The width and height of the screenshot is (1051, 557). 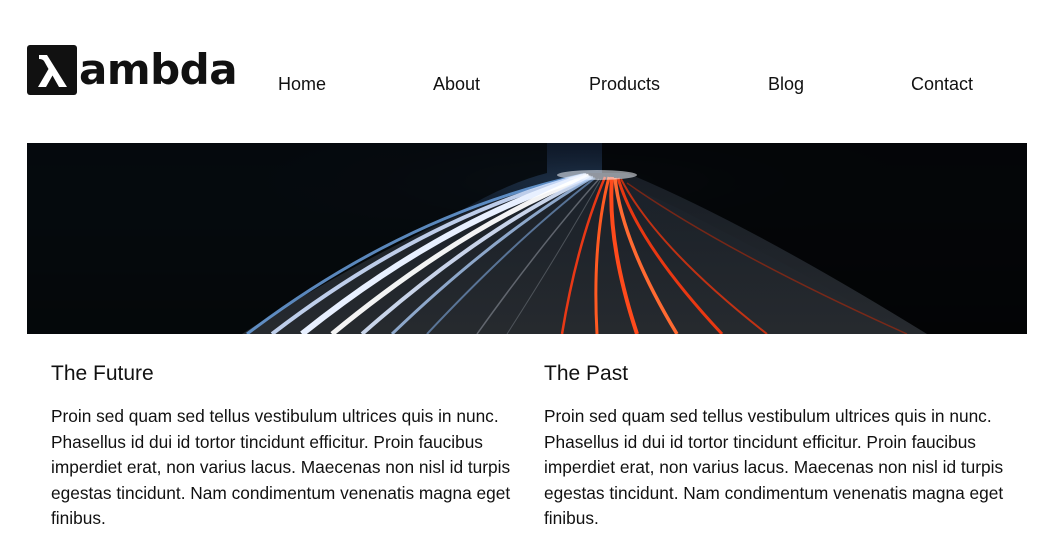 I want to click on main-nav: Home About Products Blog Contact, so click(x=525, y=85).